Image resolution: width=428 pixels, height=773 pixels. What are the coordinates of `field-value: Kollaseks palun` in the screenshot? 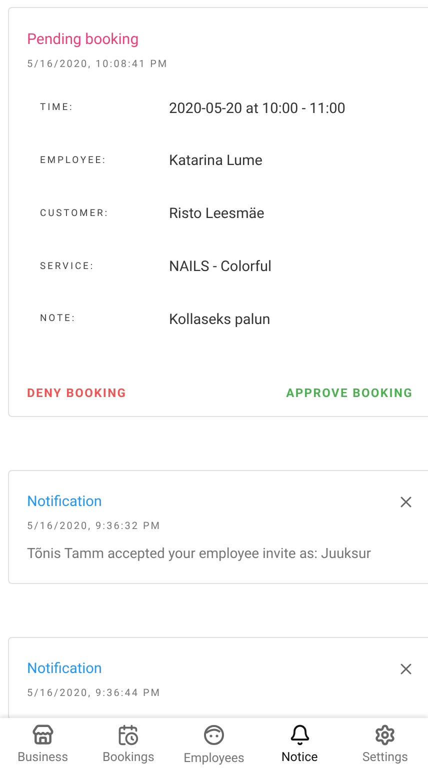 It's located at (219, 320).